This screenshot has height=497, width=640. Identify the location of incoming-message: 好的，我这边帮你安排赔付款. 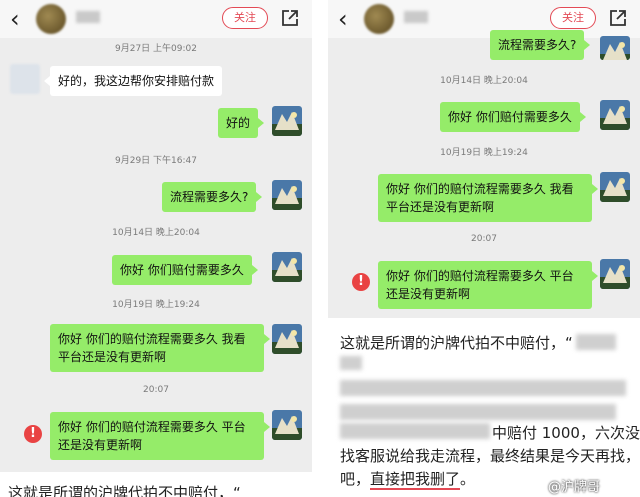
(133, 81).